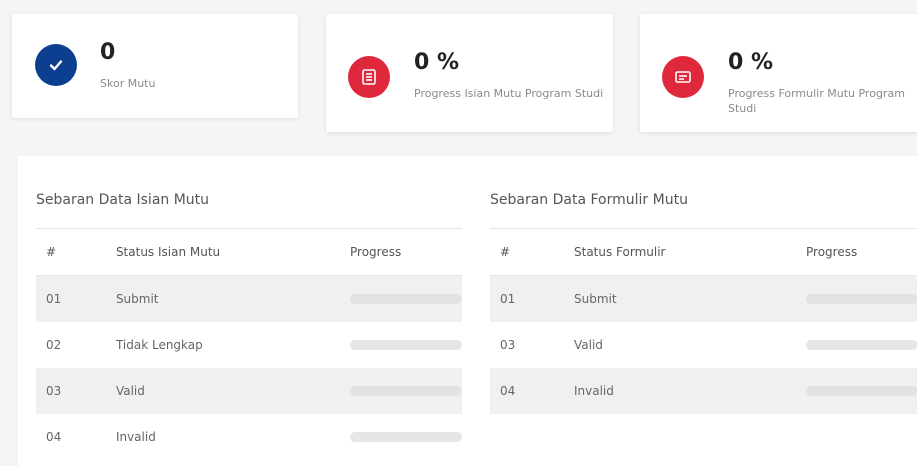 The image size is (917, 466). What do you see at coordinates (159, 345) in the screenshot?
I see `row-status: Tidak Lengkap` at bounding box center [159, 345].